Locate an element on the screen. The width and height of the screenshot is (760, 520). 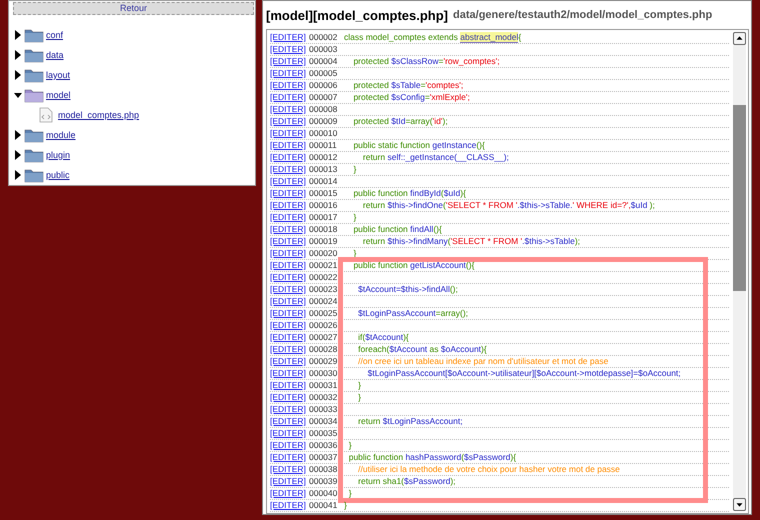
code-line: $tAccount=$this->findAll(); is located at coordinates (407, 289).